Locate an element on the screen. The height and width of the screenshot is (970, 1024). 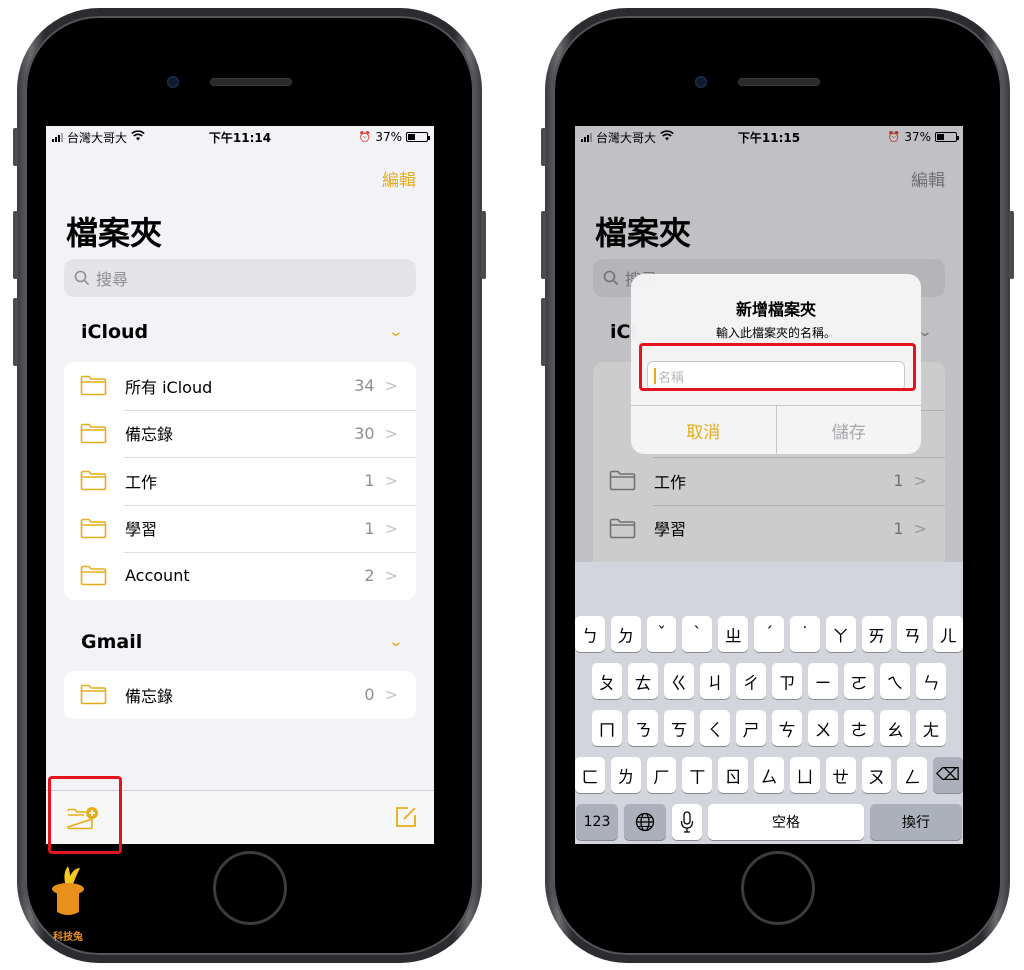
globe-icon is located at coordinates (645, 822).